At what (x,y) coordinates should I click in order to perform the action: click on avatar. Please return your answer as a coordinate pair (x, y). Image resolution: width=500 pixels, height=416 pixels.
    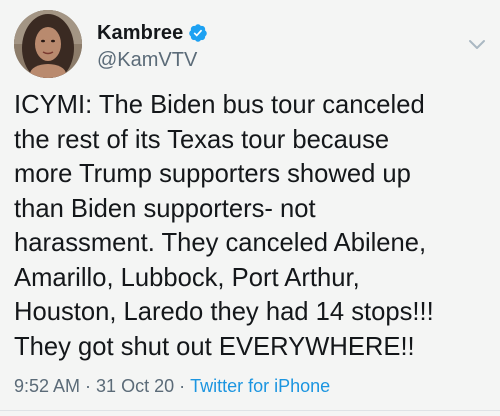
    Looking at the image, I should click on (48, 44).